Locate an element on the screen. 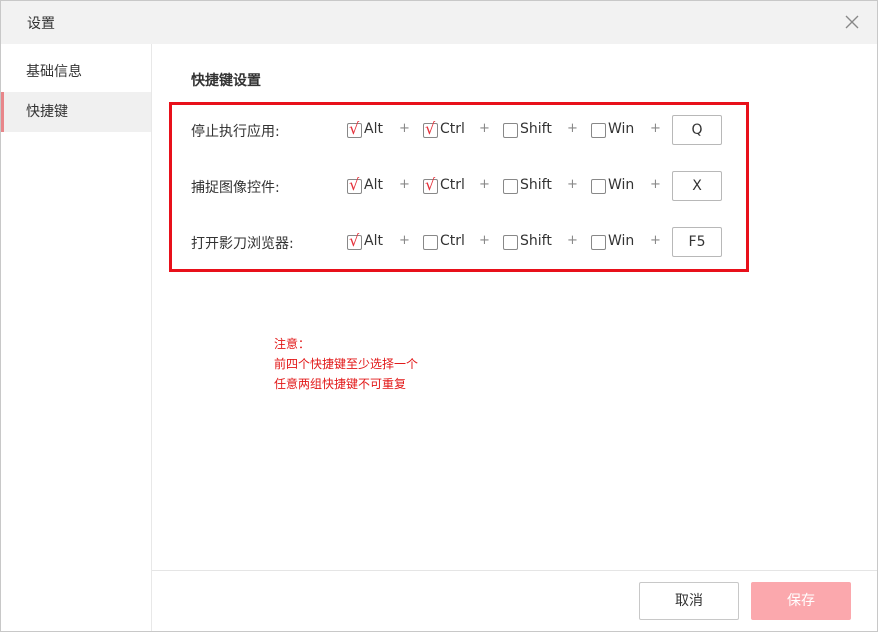 The height and width of the screenshot is (632, 878). key-input: X is located at coordinates (697, 186).